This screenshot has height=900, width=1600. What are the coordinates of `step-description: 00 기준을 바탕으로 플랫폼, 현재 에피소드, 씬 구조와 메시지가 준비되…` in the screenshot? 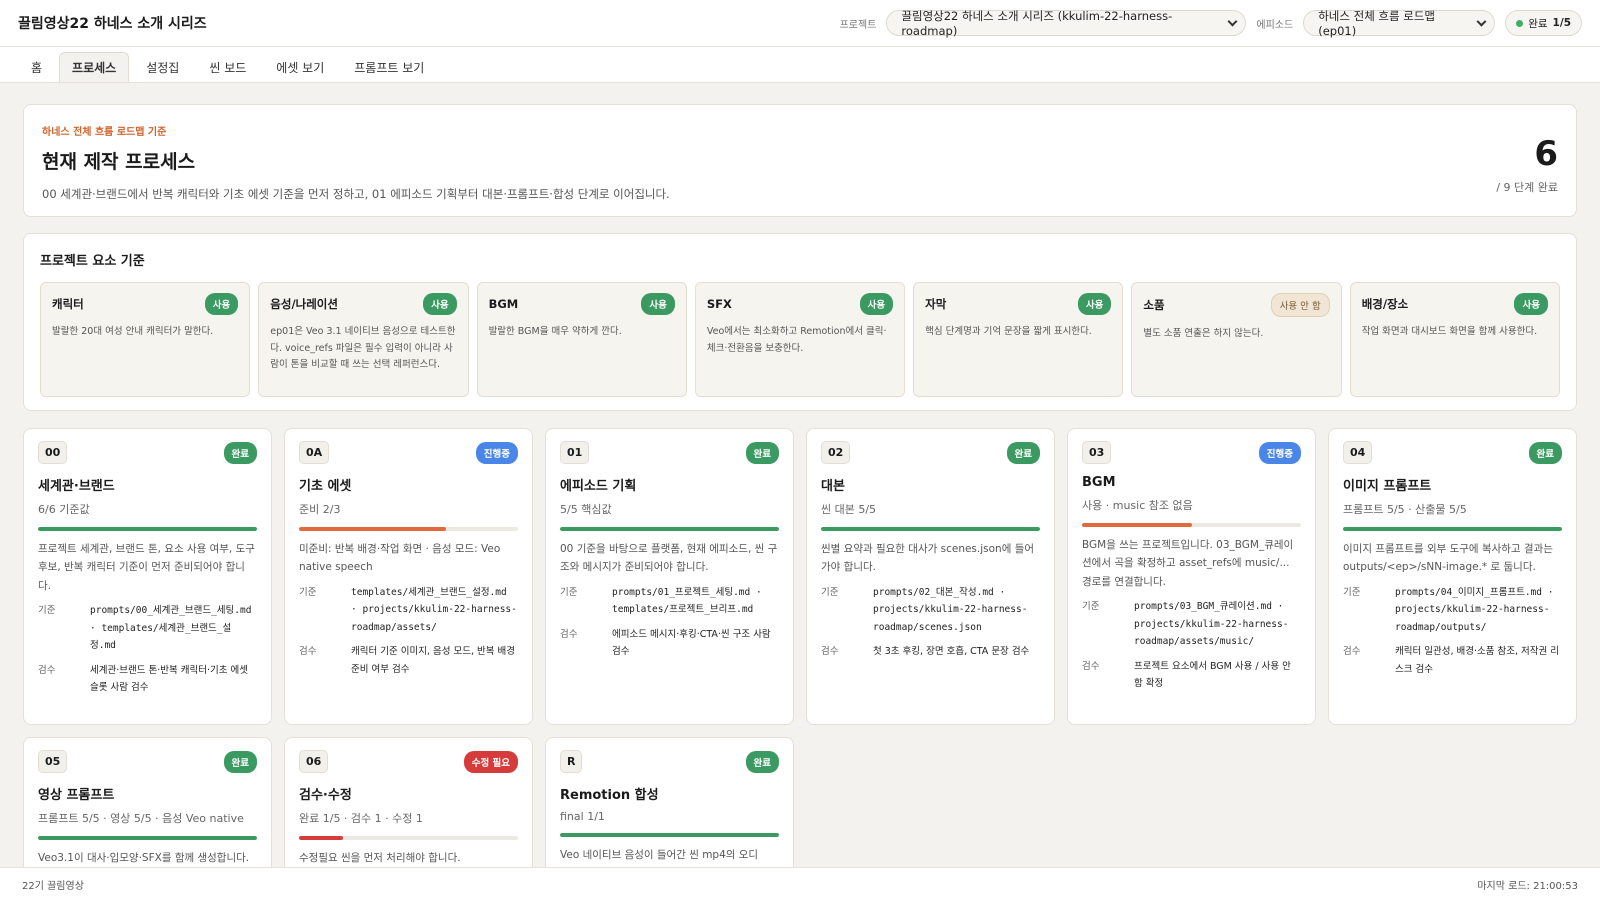 It's located at (669, 558).